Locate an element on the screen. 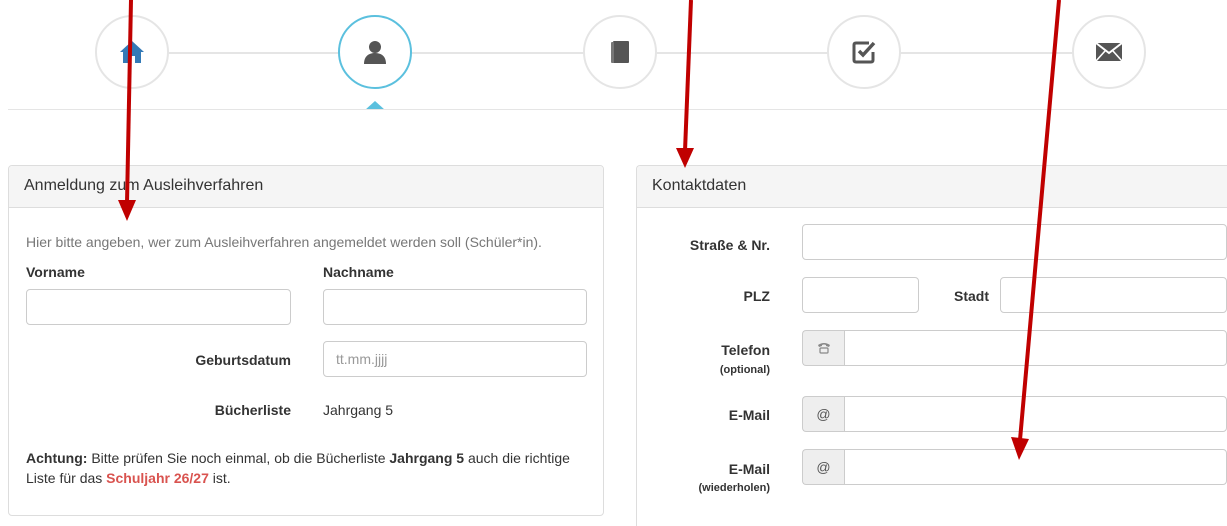 The height and width of the screenshot is (526, 1227). step-send is located at coordinates (1109, 52).